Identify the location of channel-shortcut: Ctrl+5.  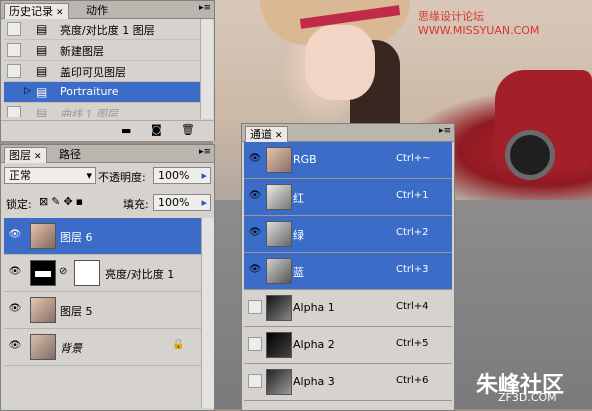
(412, 343).